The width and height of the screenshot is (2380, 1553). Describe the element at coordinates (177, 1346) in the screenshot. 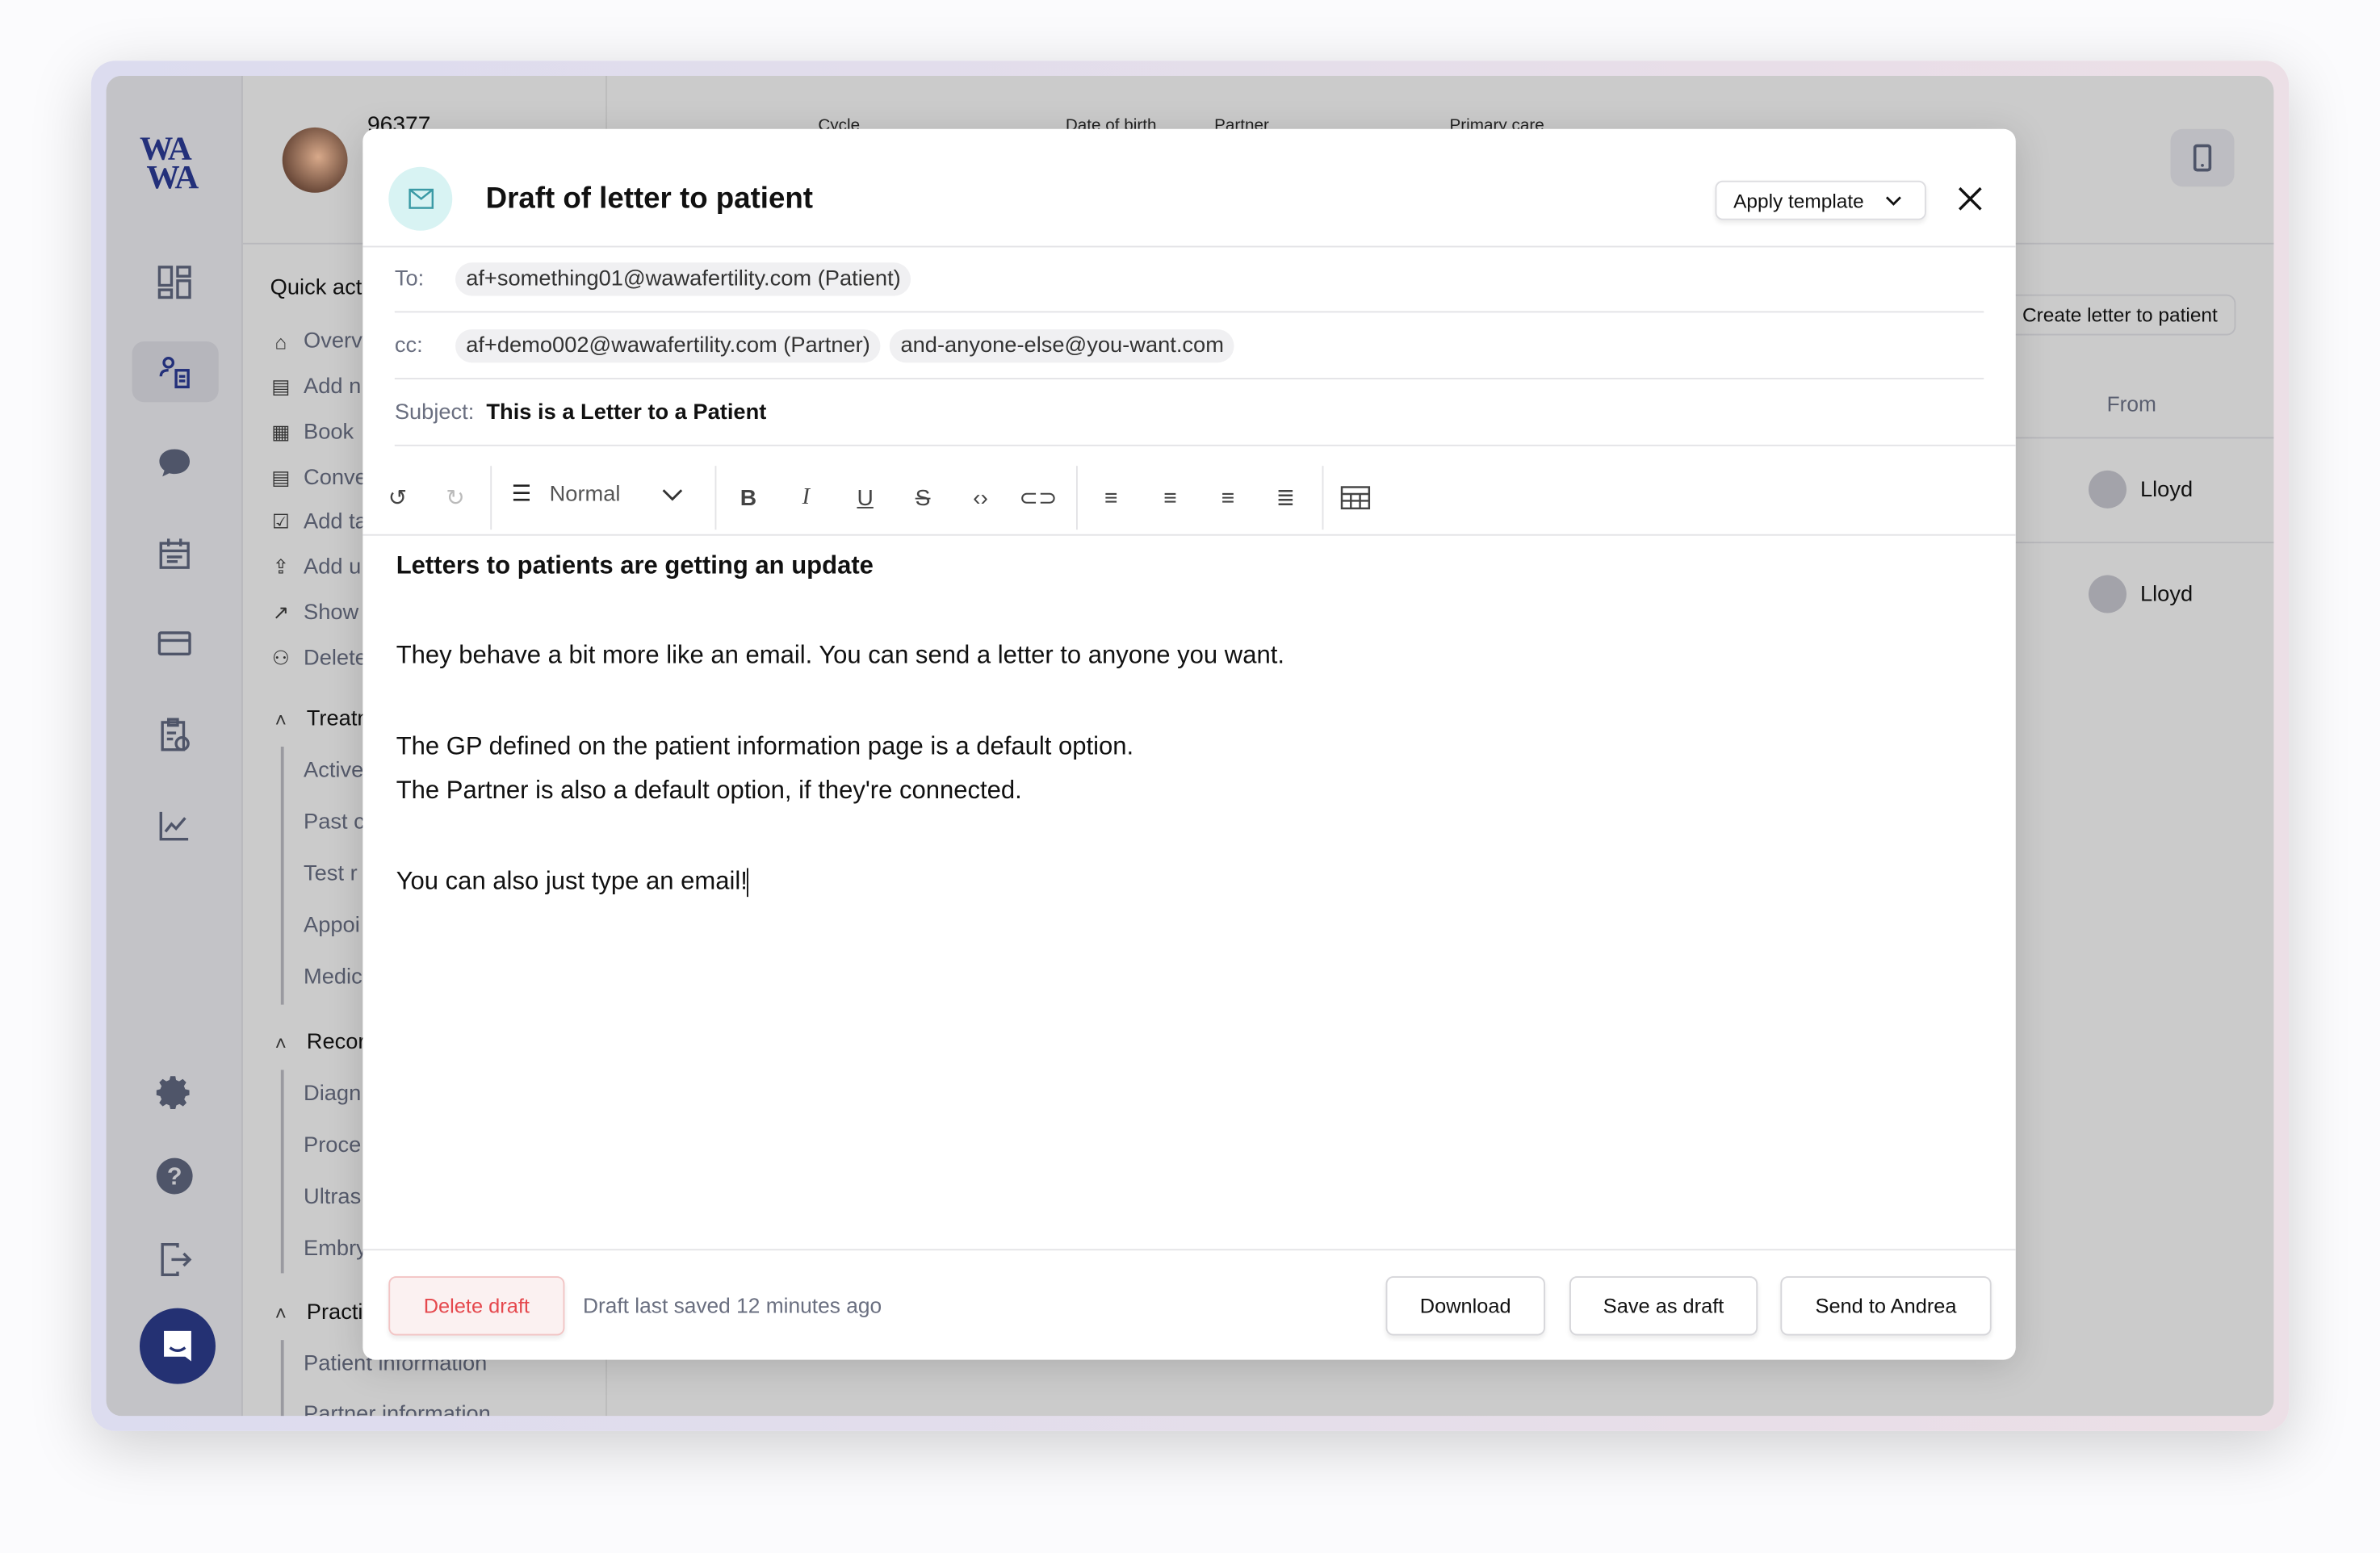

I see `support-chat-button` at that location.